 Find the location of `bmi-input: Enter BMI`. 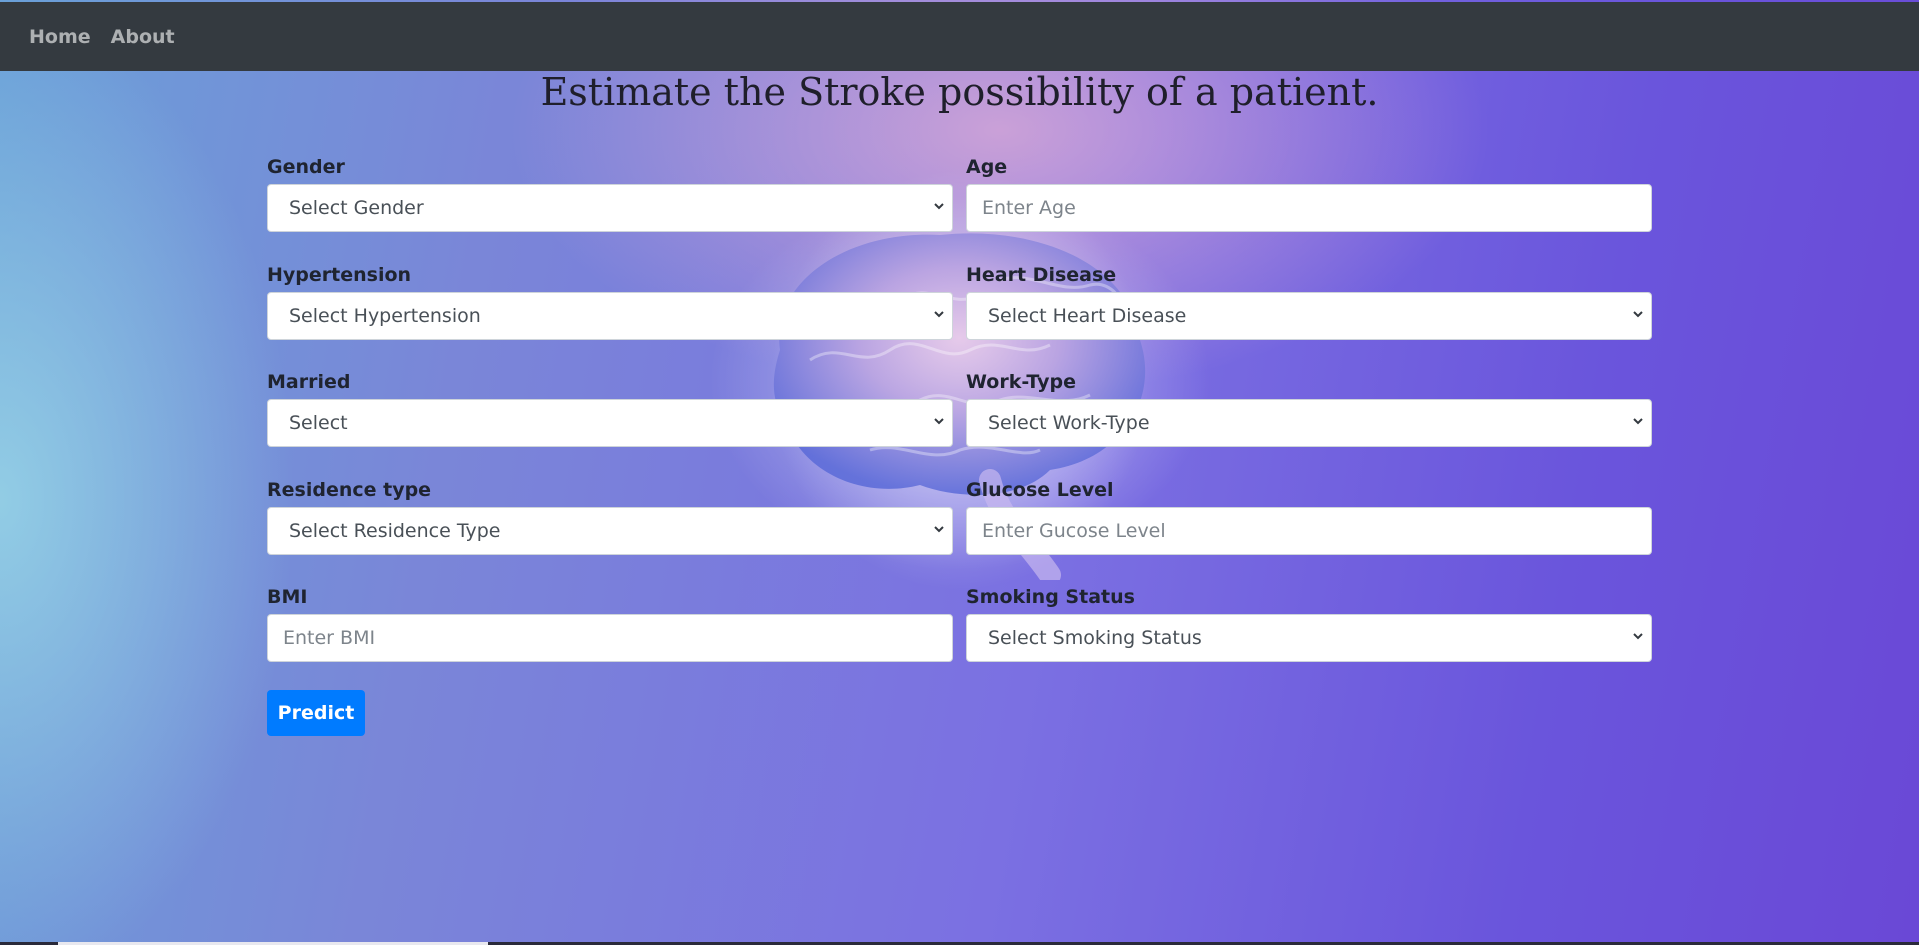

bmi-input: Enter BMI is located at coordinates (610, 638).